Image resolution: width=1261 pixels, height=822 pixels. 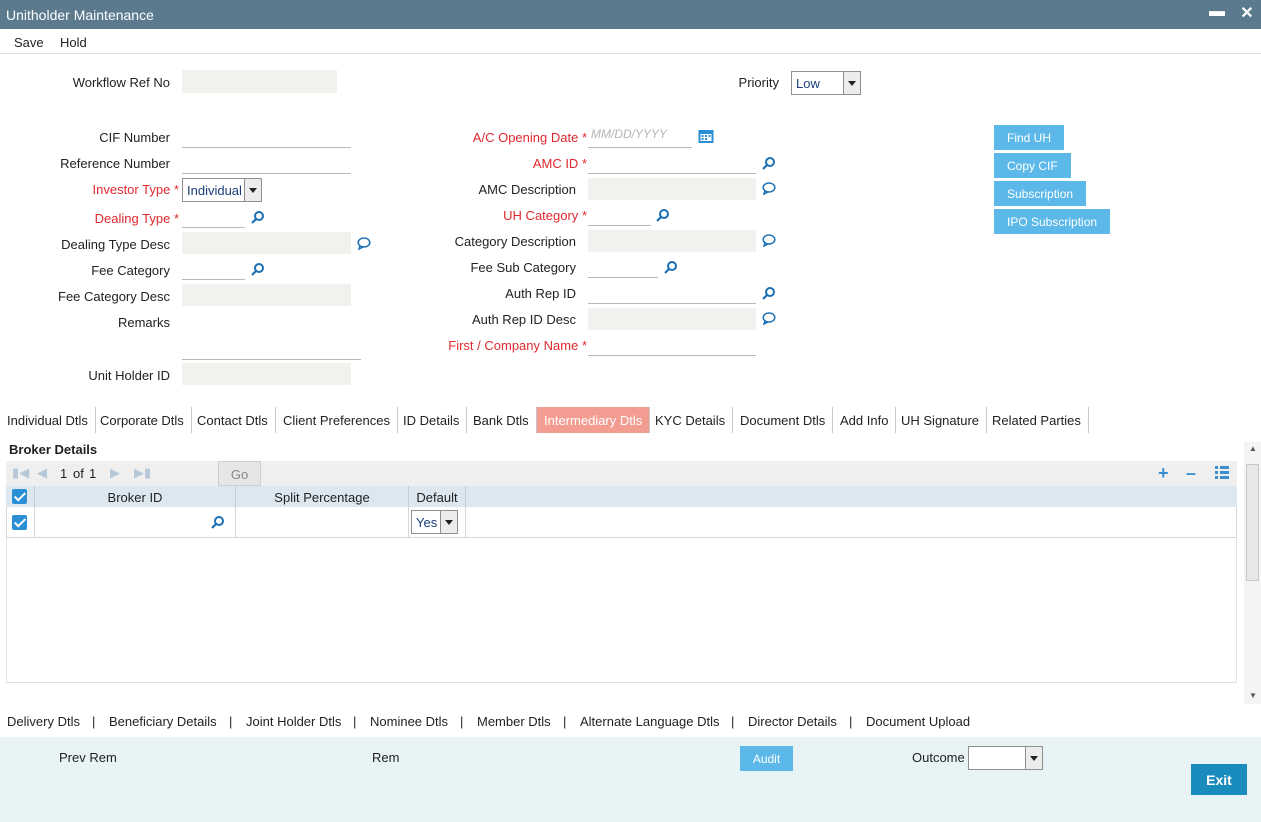 I want to click on reference-number-field, so click(x=266, y=163).